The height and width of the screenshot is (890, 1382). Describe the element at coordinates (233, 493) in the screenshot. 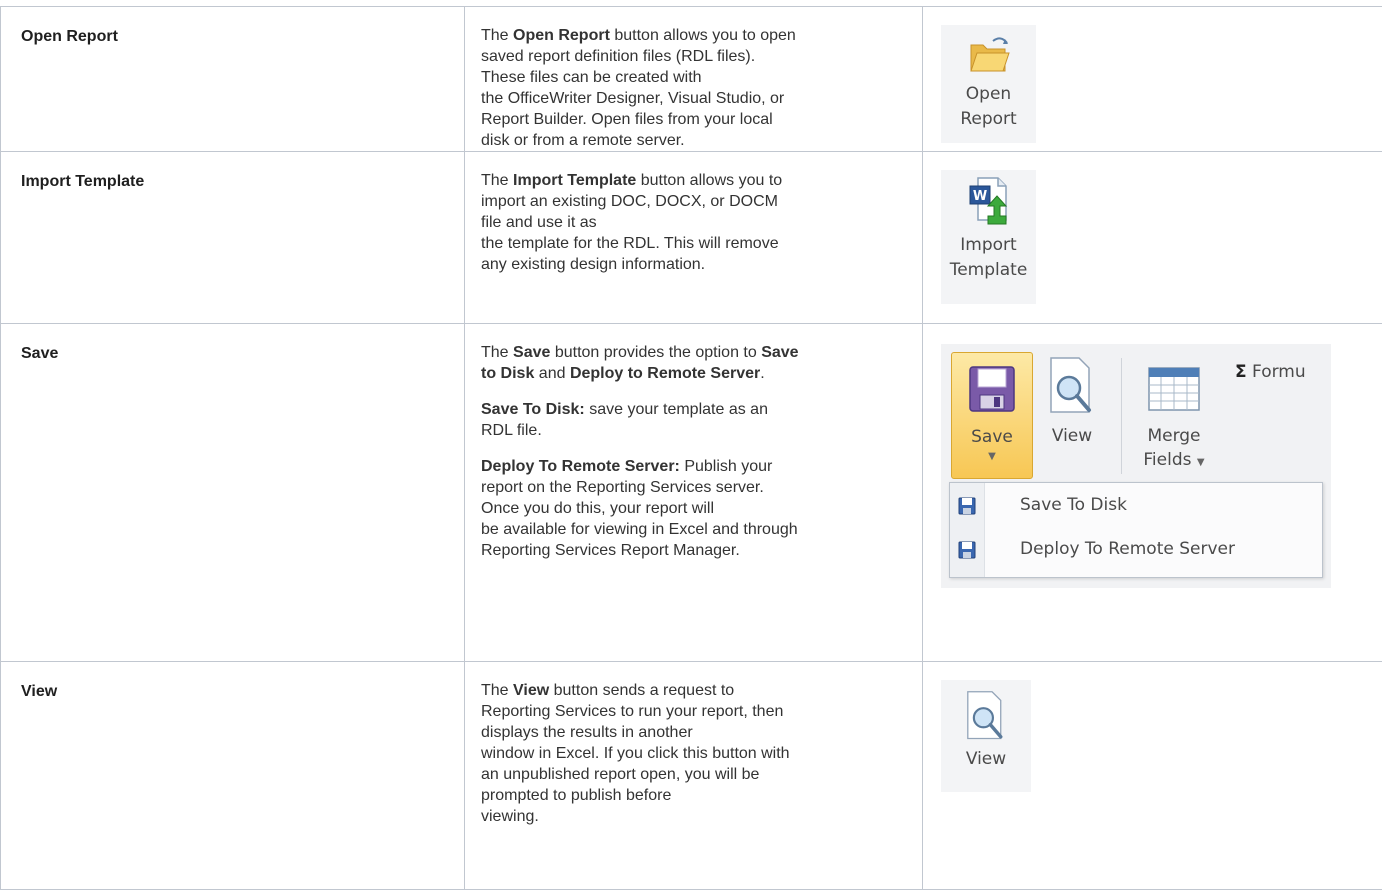

I see `feature-cell: Save` at that location.